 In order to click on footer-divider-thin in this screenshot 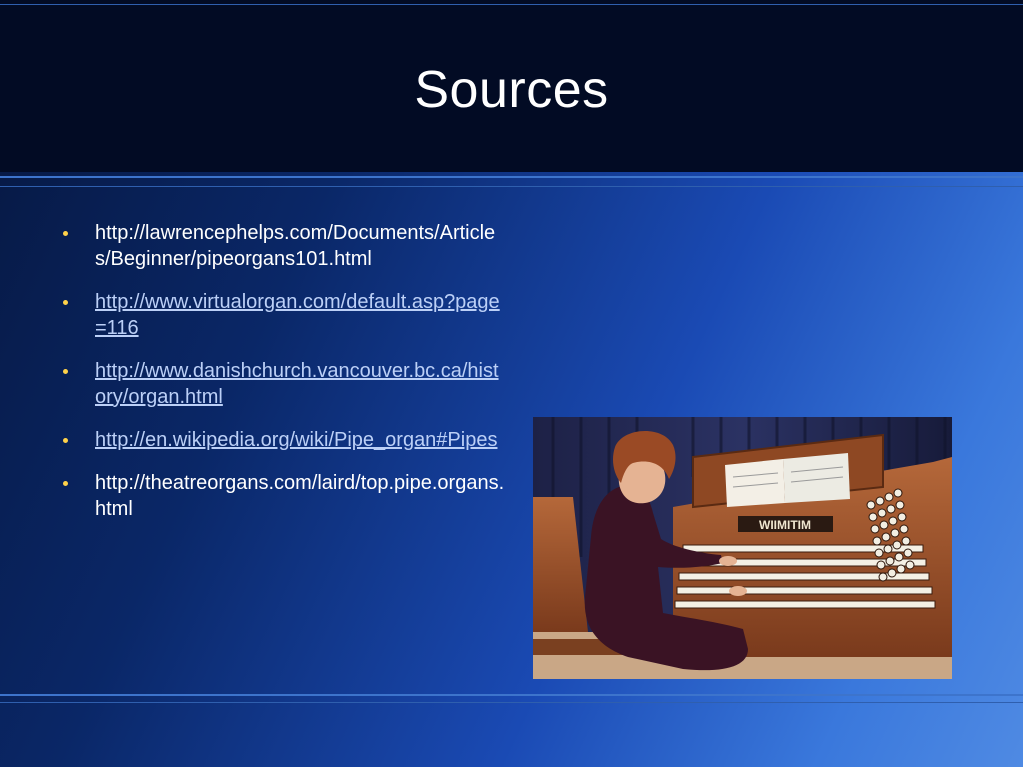, I will do `click(511, 702)`.